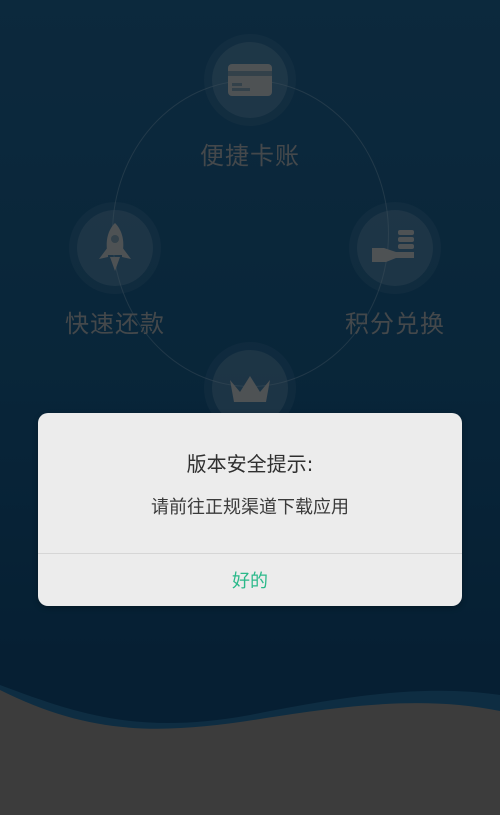 This screenshot has height=815, width=500. I want to click on dialog-message: 请前往正规渠道下载应用, so click(250, 507).